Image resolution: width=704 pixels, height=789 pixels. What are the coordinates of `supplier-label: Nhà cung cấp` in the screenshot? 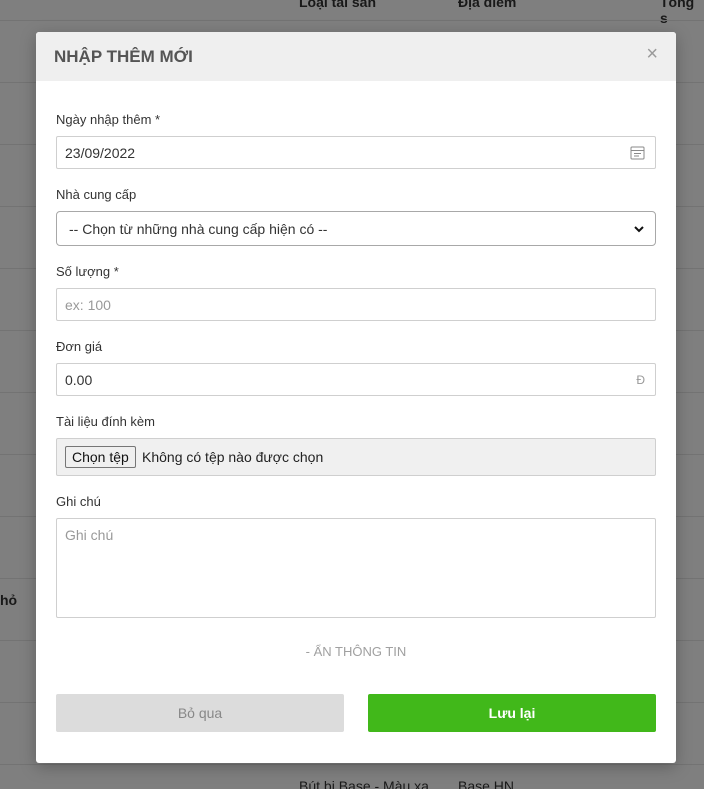 It's located at (96, 194).